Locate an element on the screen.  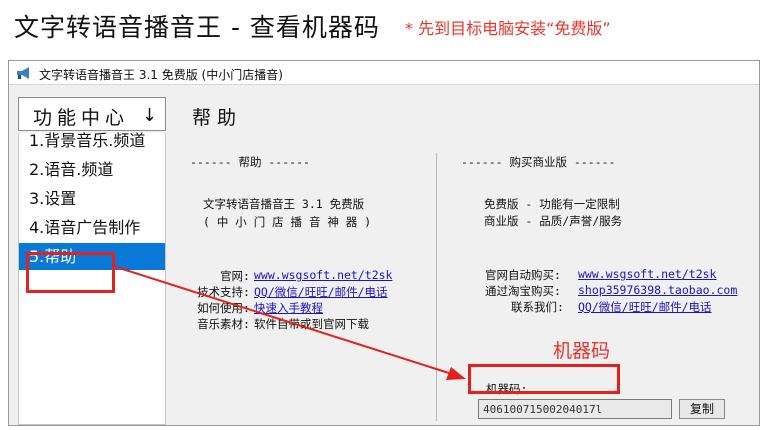
menu-item-background-music: 1.背景音乐.频道 is located at coordinates (92, 140).